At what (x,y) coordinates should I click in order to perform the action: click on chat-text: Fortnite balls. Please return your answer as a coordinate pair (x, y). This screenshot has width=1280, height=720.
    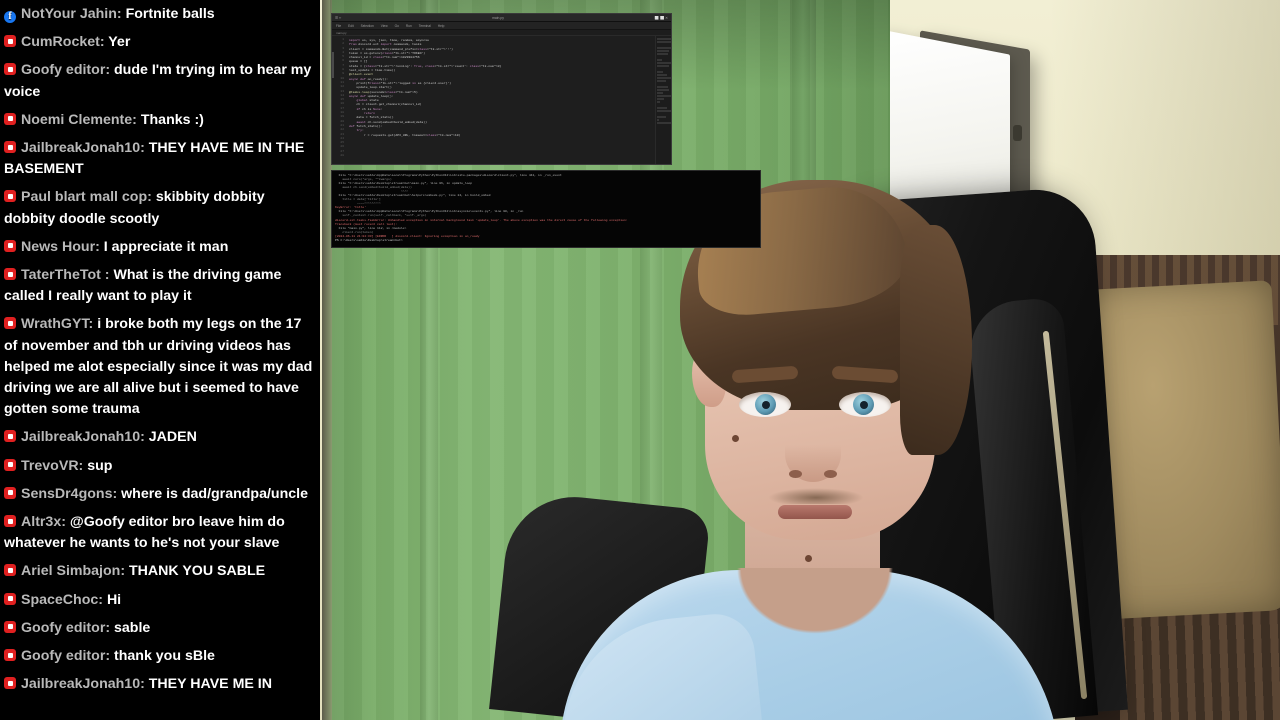
    Looking at the image, I should click on (170, 14).